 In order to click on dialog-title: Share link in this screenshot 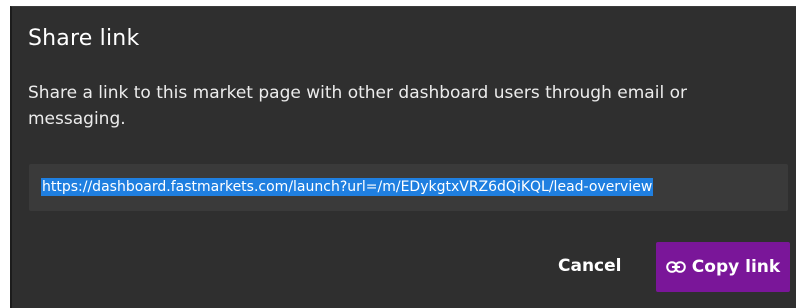, I will do `click(84, 38)`.